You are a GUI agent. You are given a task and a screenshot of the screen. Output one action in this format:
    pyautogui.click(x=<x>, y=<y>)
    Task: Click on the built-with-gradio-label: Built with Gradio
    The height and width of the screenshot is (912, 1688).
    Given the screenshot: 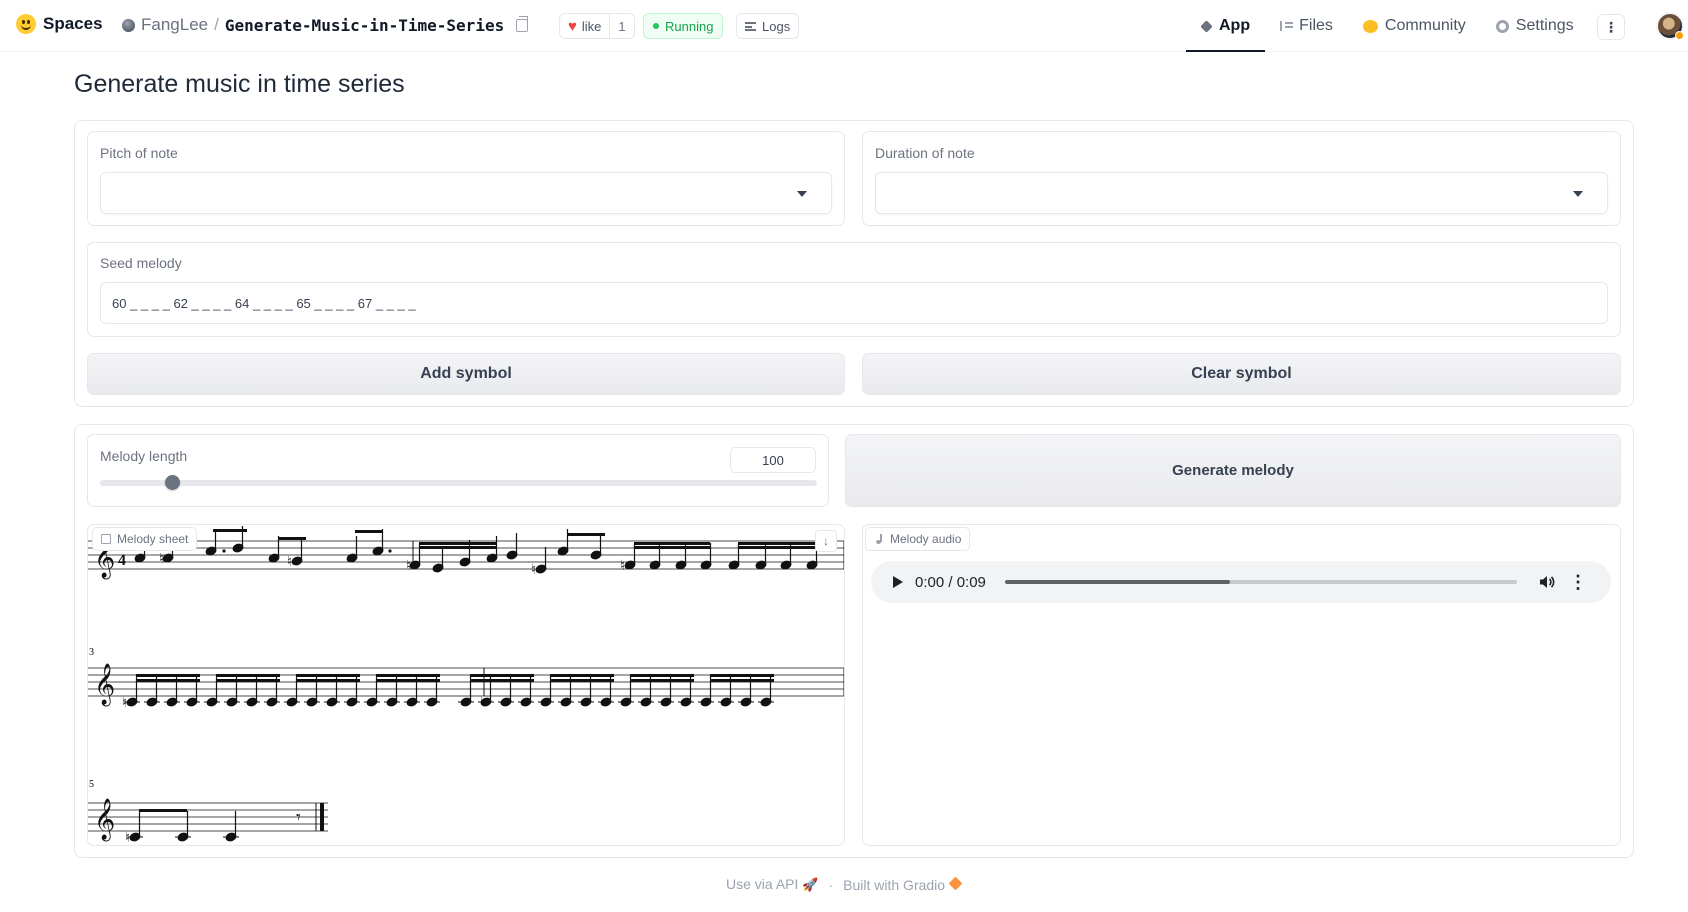 What is the action you would take?
    pyautogui.click(x=894, y=884)
    